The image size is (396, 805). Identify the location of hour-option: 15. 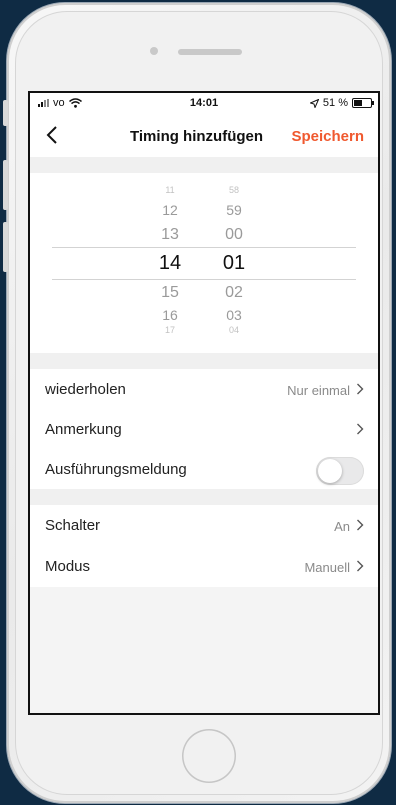
(170, 293).